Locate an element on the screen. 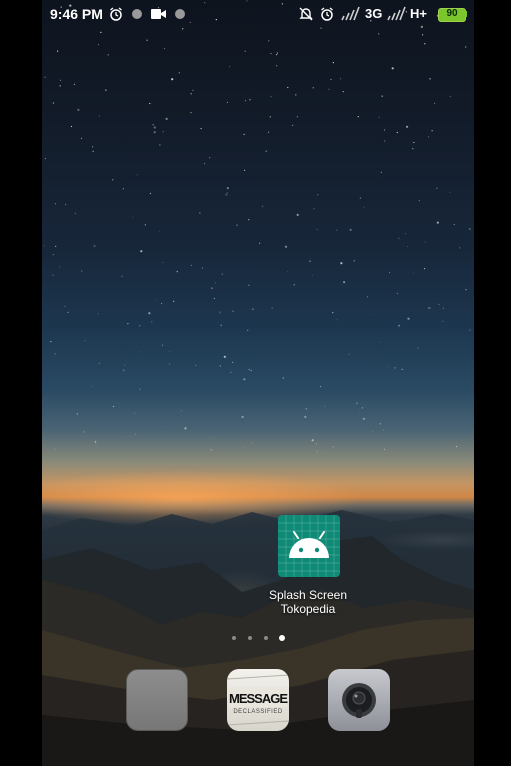 The width and height of the screenshot is (511, 766). battery-tip is located at coordinates (466, 14).